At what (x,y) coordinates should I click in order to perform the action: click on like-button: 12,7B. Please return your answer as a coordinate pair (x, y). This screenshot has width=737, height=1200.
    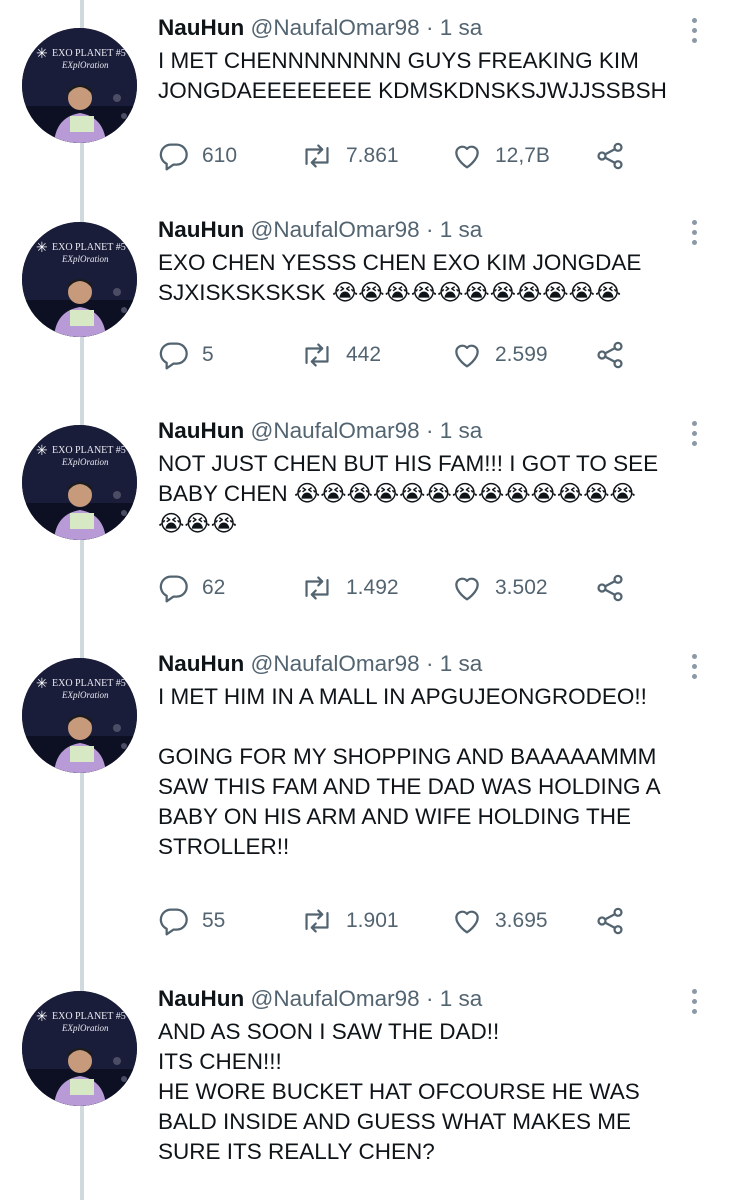
    Looking at the image, I should click on (500, 156).